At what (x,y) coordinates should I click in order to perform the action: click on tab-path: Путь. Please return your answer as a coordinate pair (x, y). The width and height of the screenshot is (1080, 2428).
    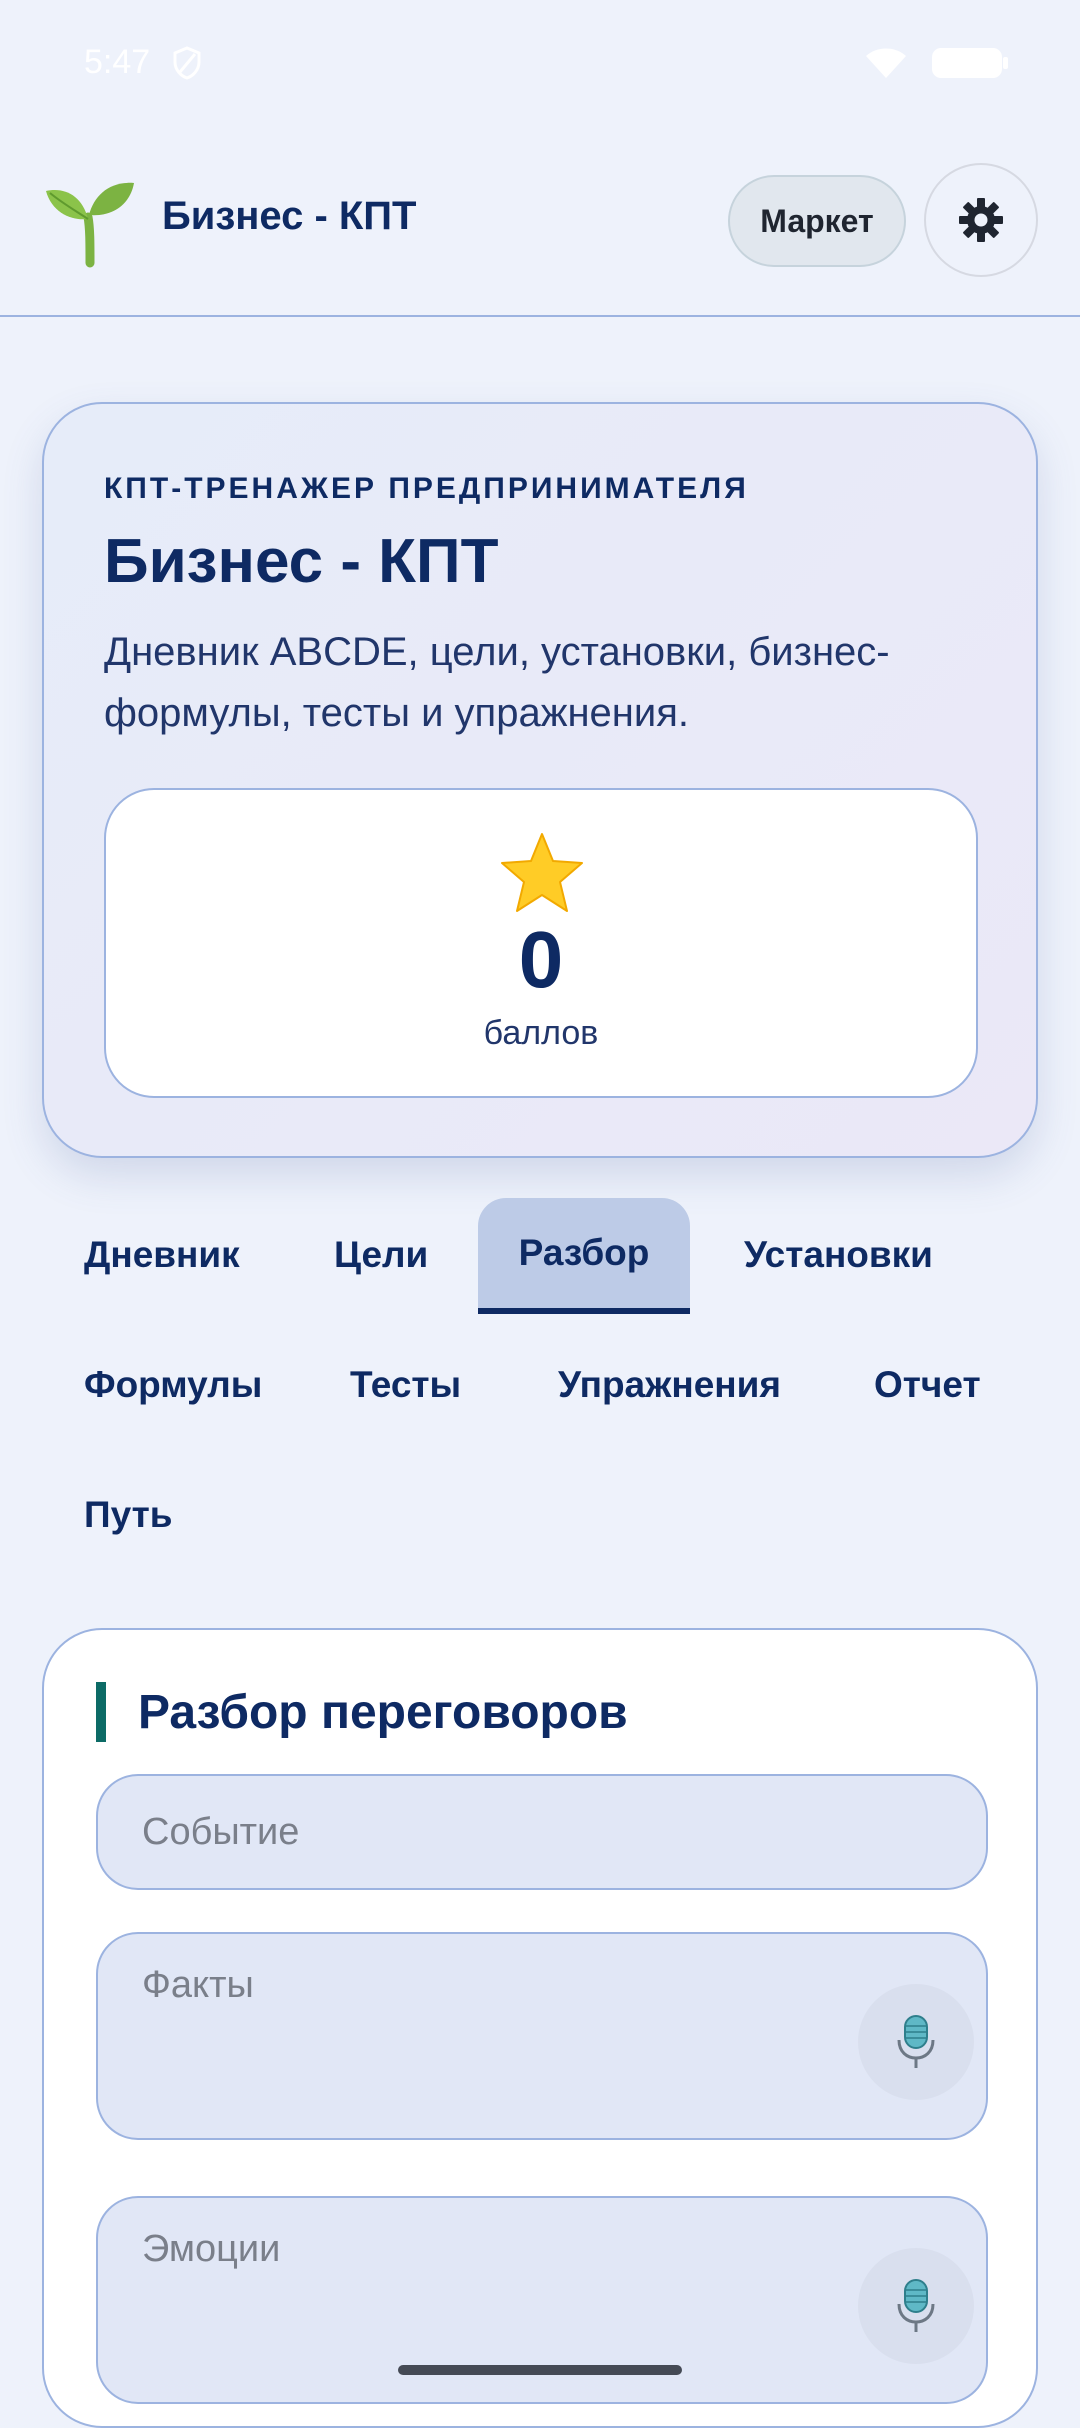
    Looking at the image, I should click on (128, 1515).